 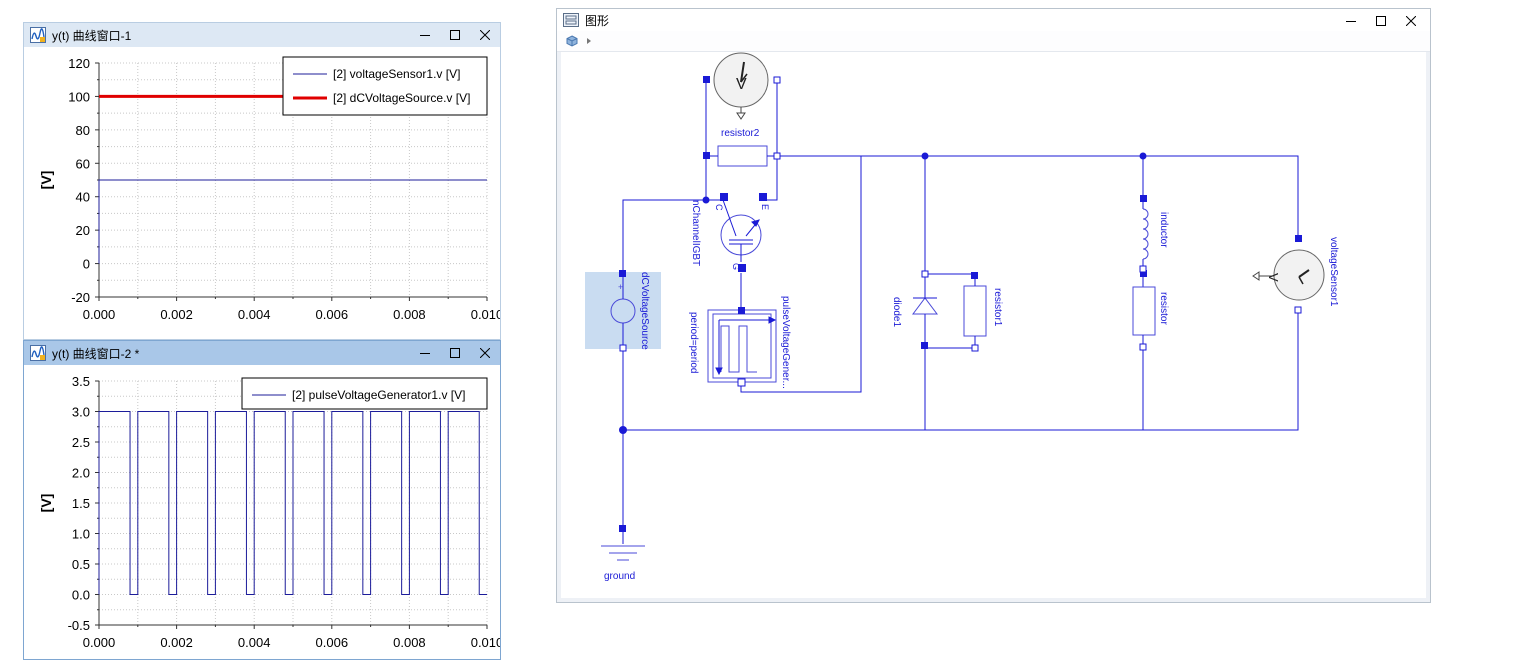 I want to click on y-tick-label: 0.0, so click(x=81, y=595).